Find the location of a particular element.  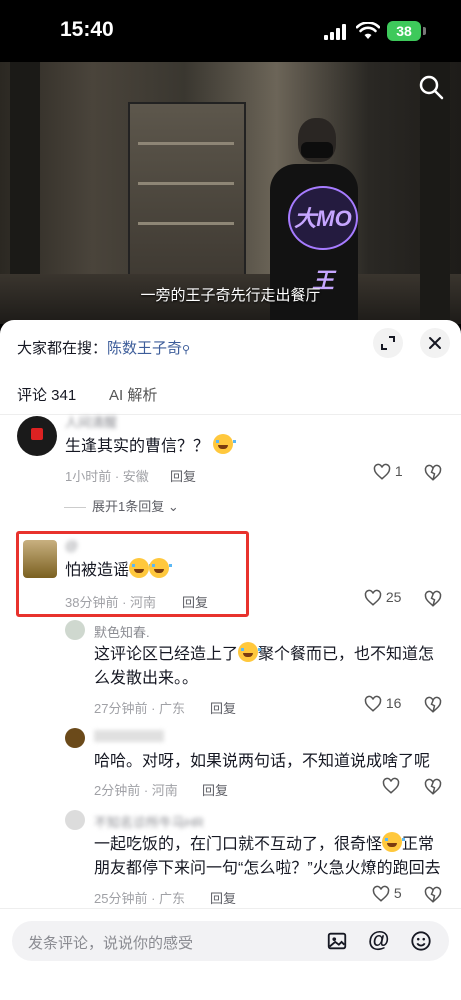

comment-reply-item: 哈哈。对呀，如果说两句话，不知道说成啥了呢 2分钟前 · 河南 回复 is located at coordinates (230, 768).